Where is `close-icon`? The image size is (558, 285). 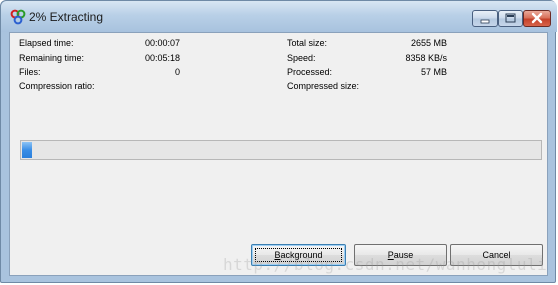
close-icon is located at coordinates (537, 18).